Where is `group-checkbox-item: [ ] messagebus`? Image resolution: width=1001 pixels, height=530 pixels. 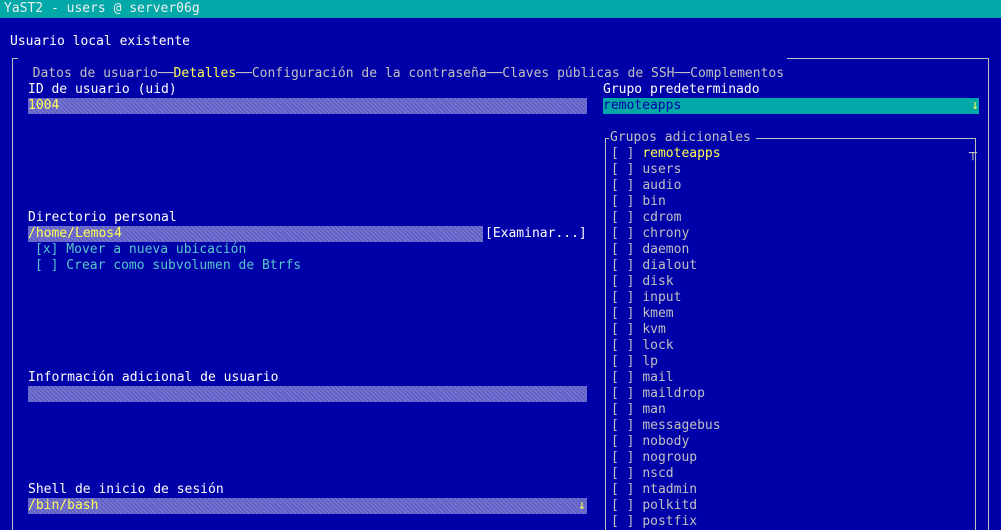
group-checkbox-item: [ ] messagebus is located at coordinates (666, 426).